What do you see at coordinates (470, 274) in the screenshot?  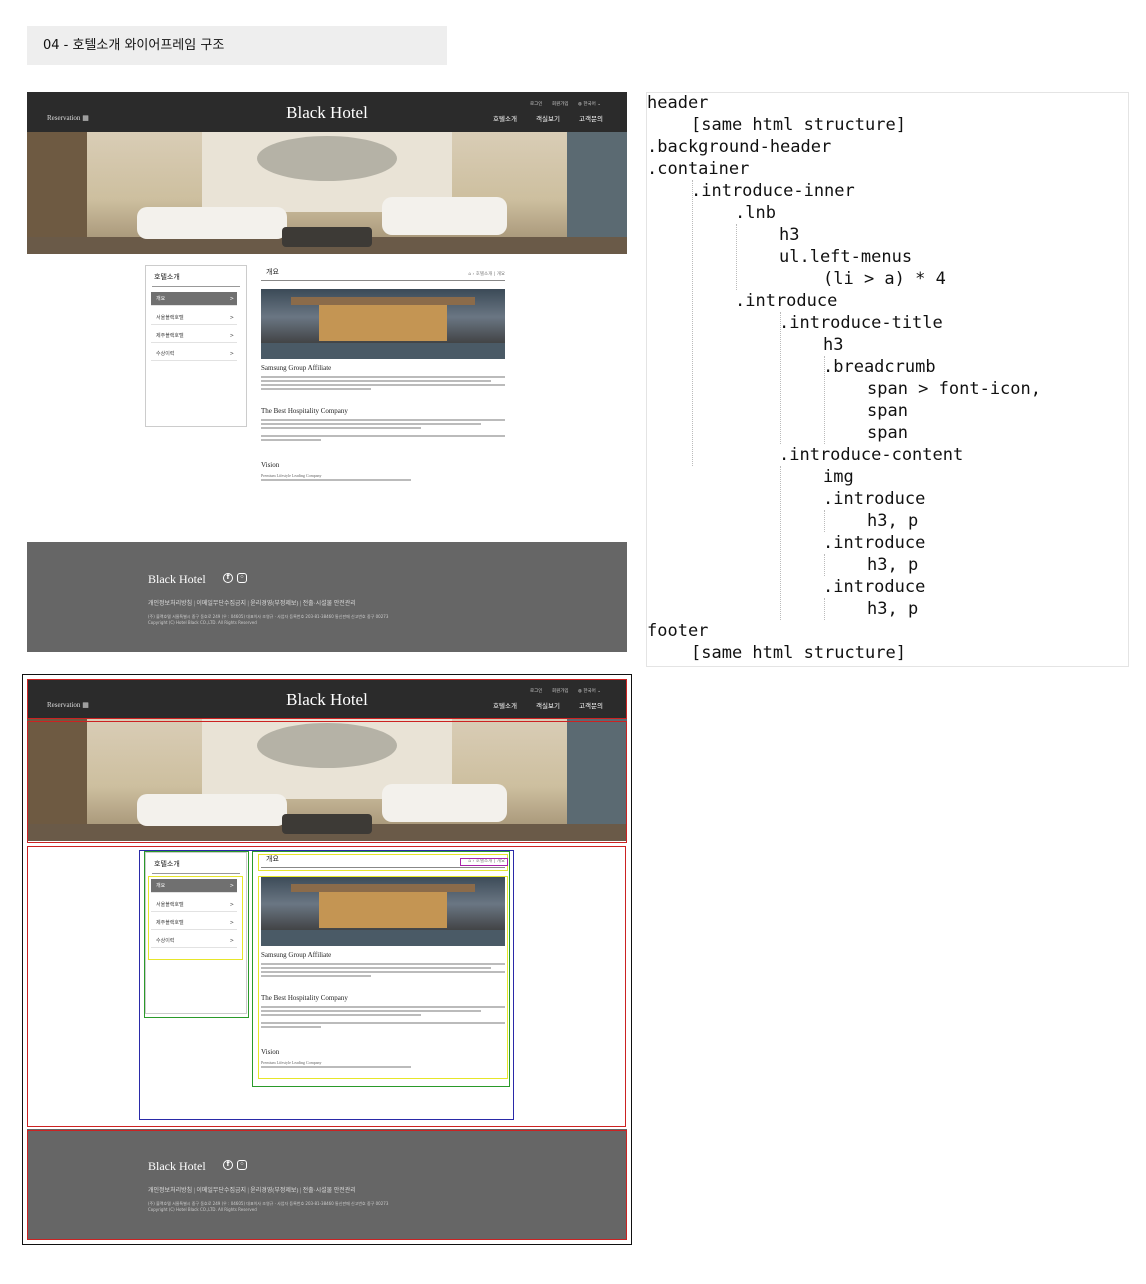 I see `home-icon: ⌂` at bounding box center [470, 274].